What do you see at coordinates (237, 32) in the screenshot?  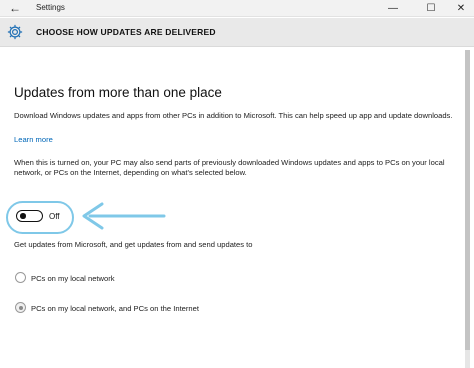 I see `page-header: CHOOSE HOW UPDATES ARE DELIVERED` at bounding box center [237, 32].